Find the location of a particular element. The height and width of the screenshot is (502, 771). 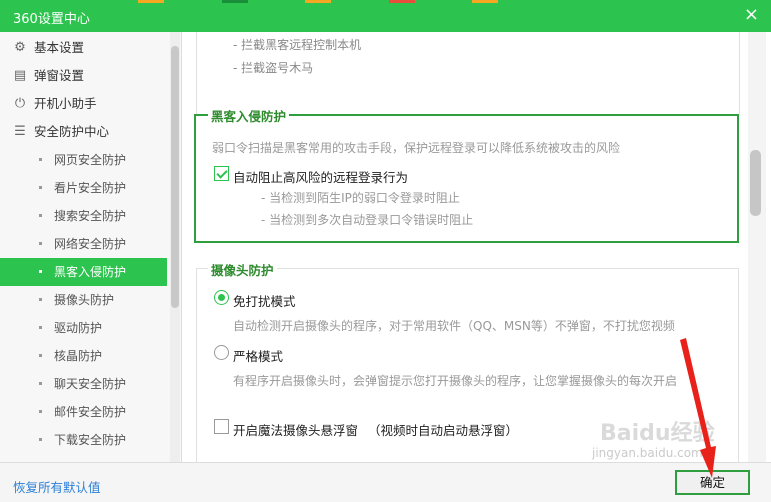

sidebar-subitem-network: 网络安全防护 is located at coordinates (85, 244).